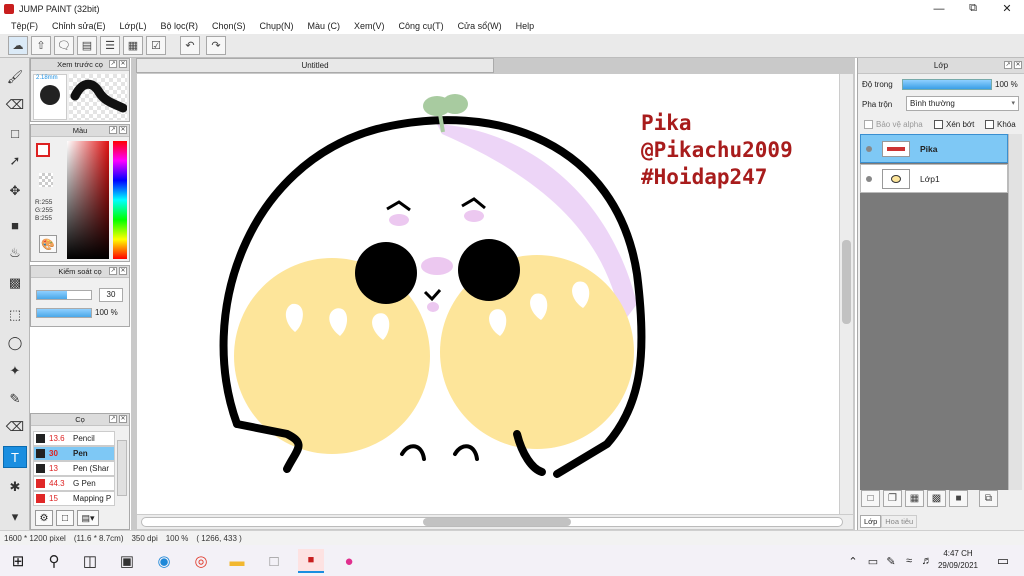  Describe the element at coordinates (311, 561) in the screenshot. I see `jump-paint-taskbar-icon: ■` at that location.